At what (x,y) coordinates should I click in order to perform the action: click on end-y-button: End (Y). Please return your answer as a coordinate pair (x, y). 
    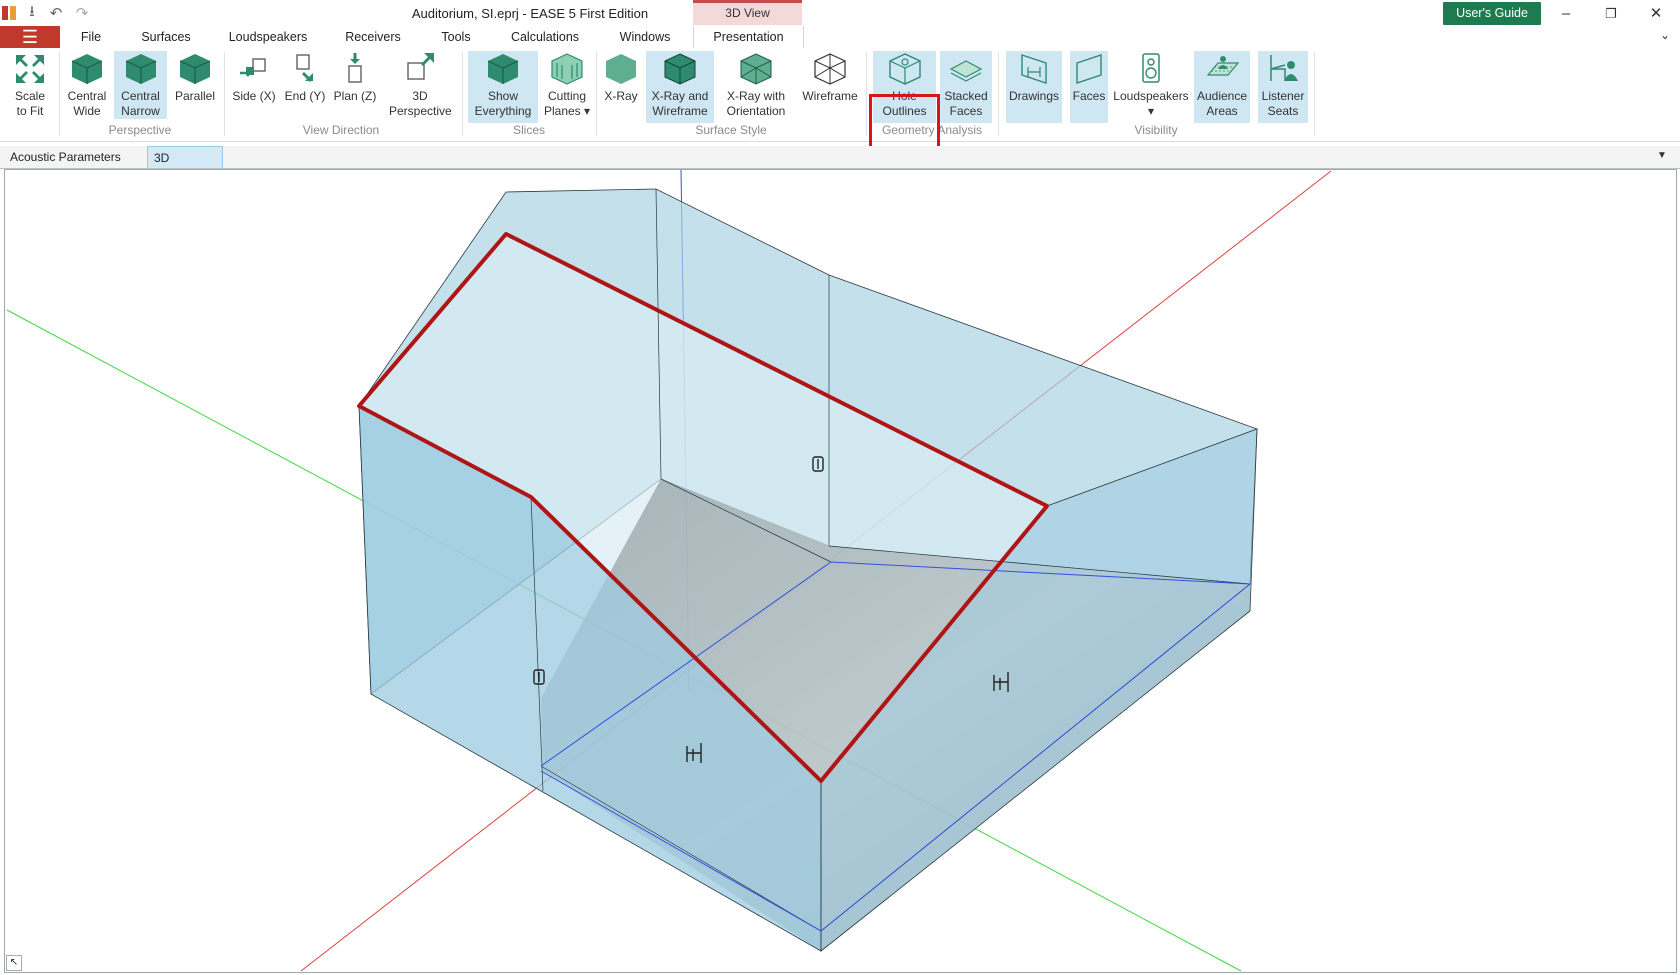
    Looking at the image, I should click on (305, 77).